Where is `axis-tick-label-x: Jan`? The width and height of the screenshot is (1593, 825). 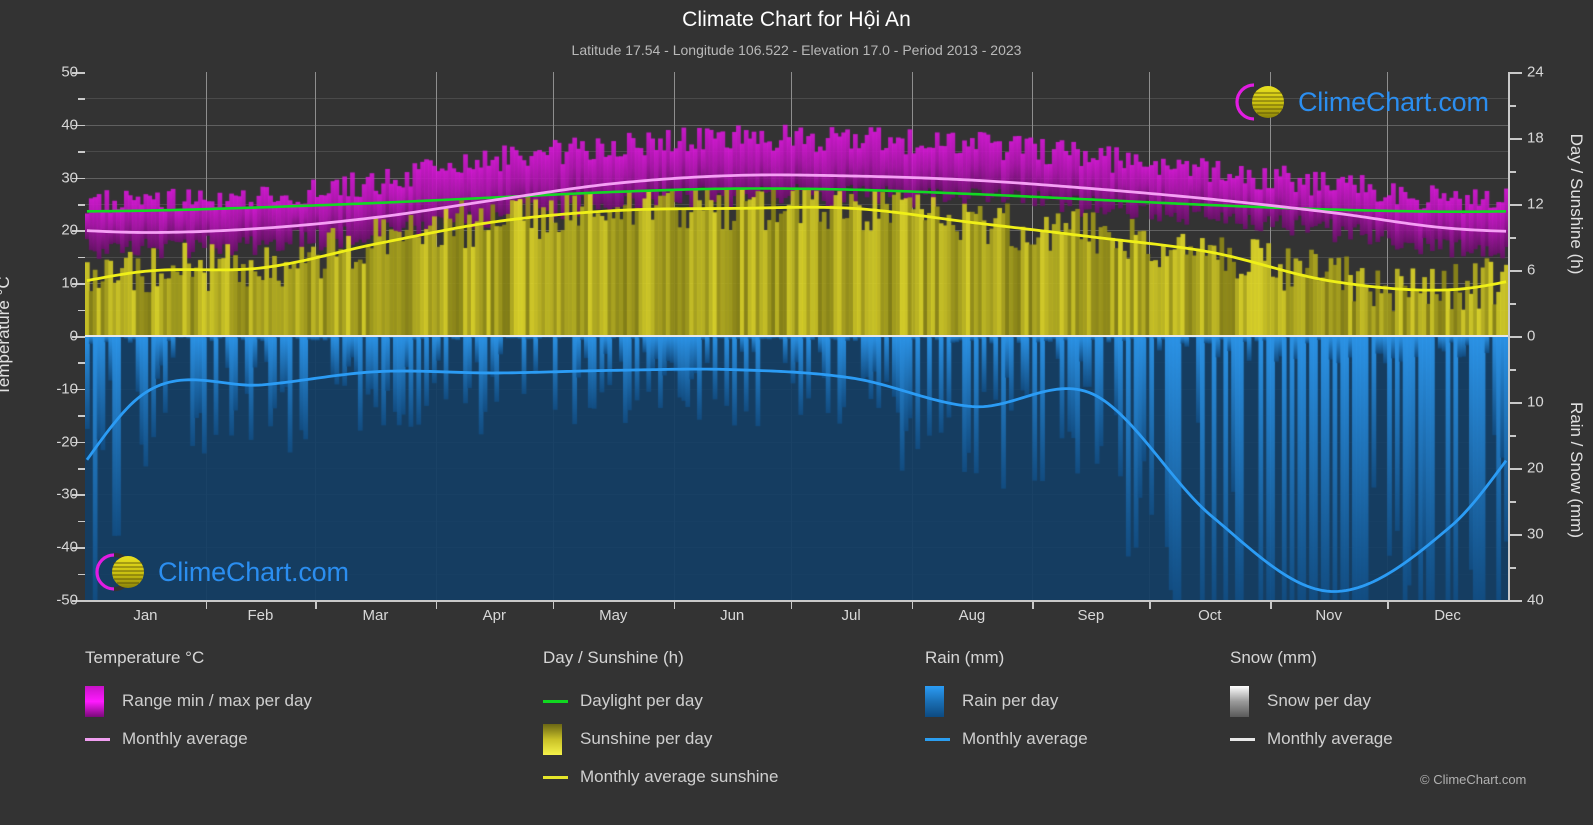 axis-tick-label-x: Jan is located at coordinates (145, 615).